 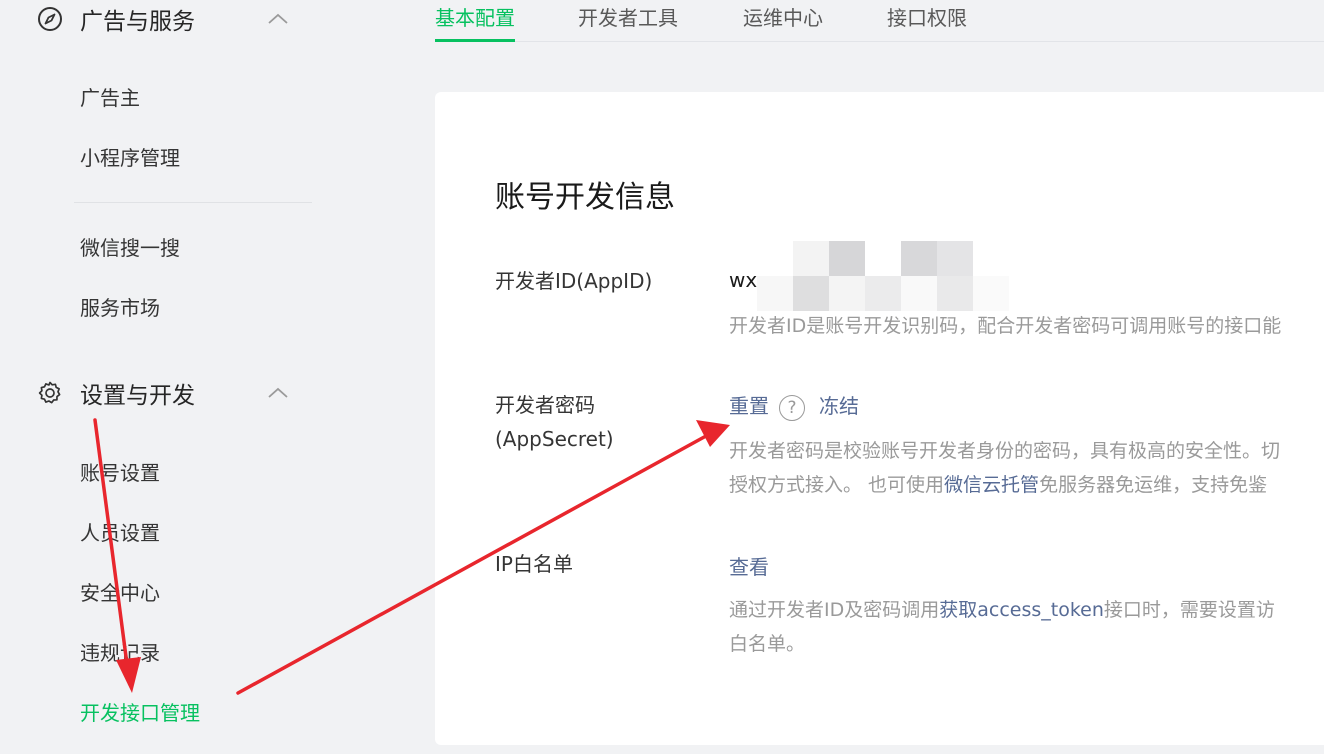 I want to click on tab-developer-tools: 开发者工具, so click(x=628, y=23).